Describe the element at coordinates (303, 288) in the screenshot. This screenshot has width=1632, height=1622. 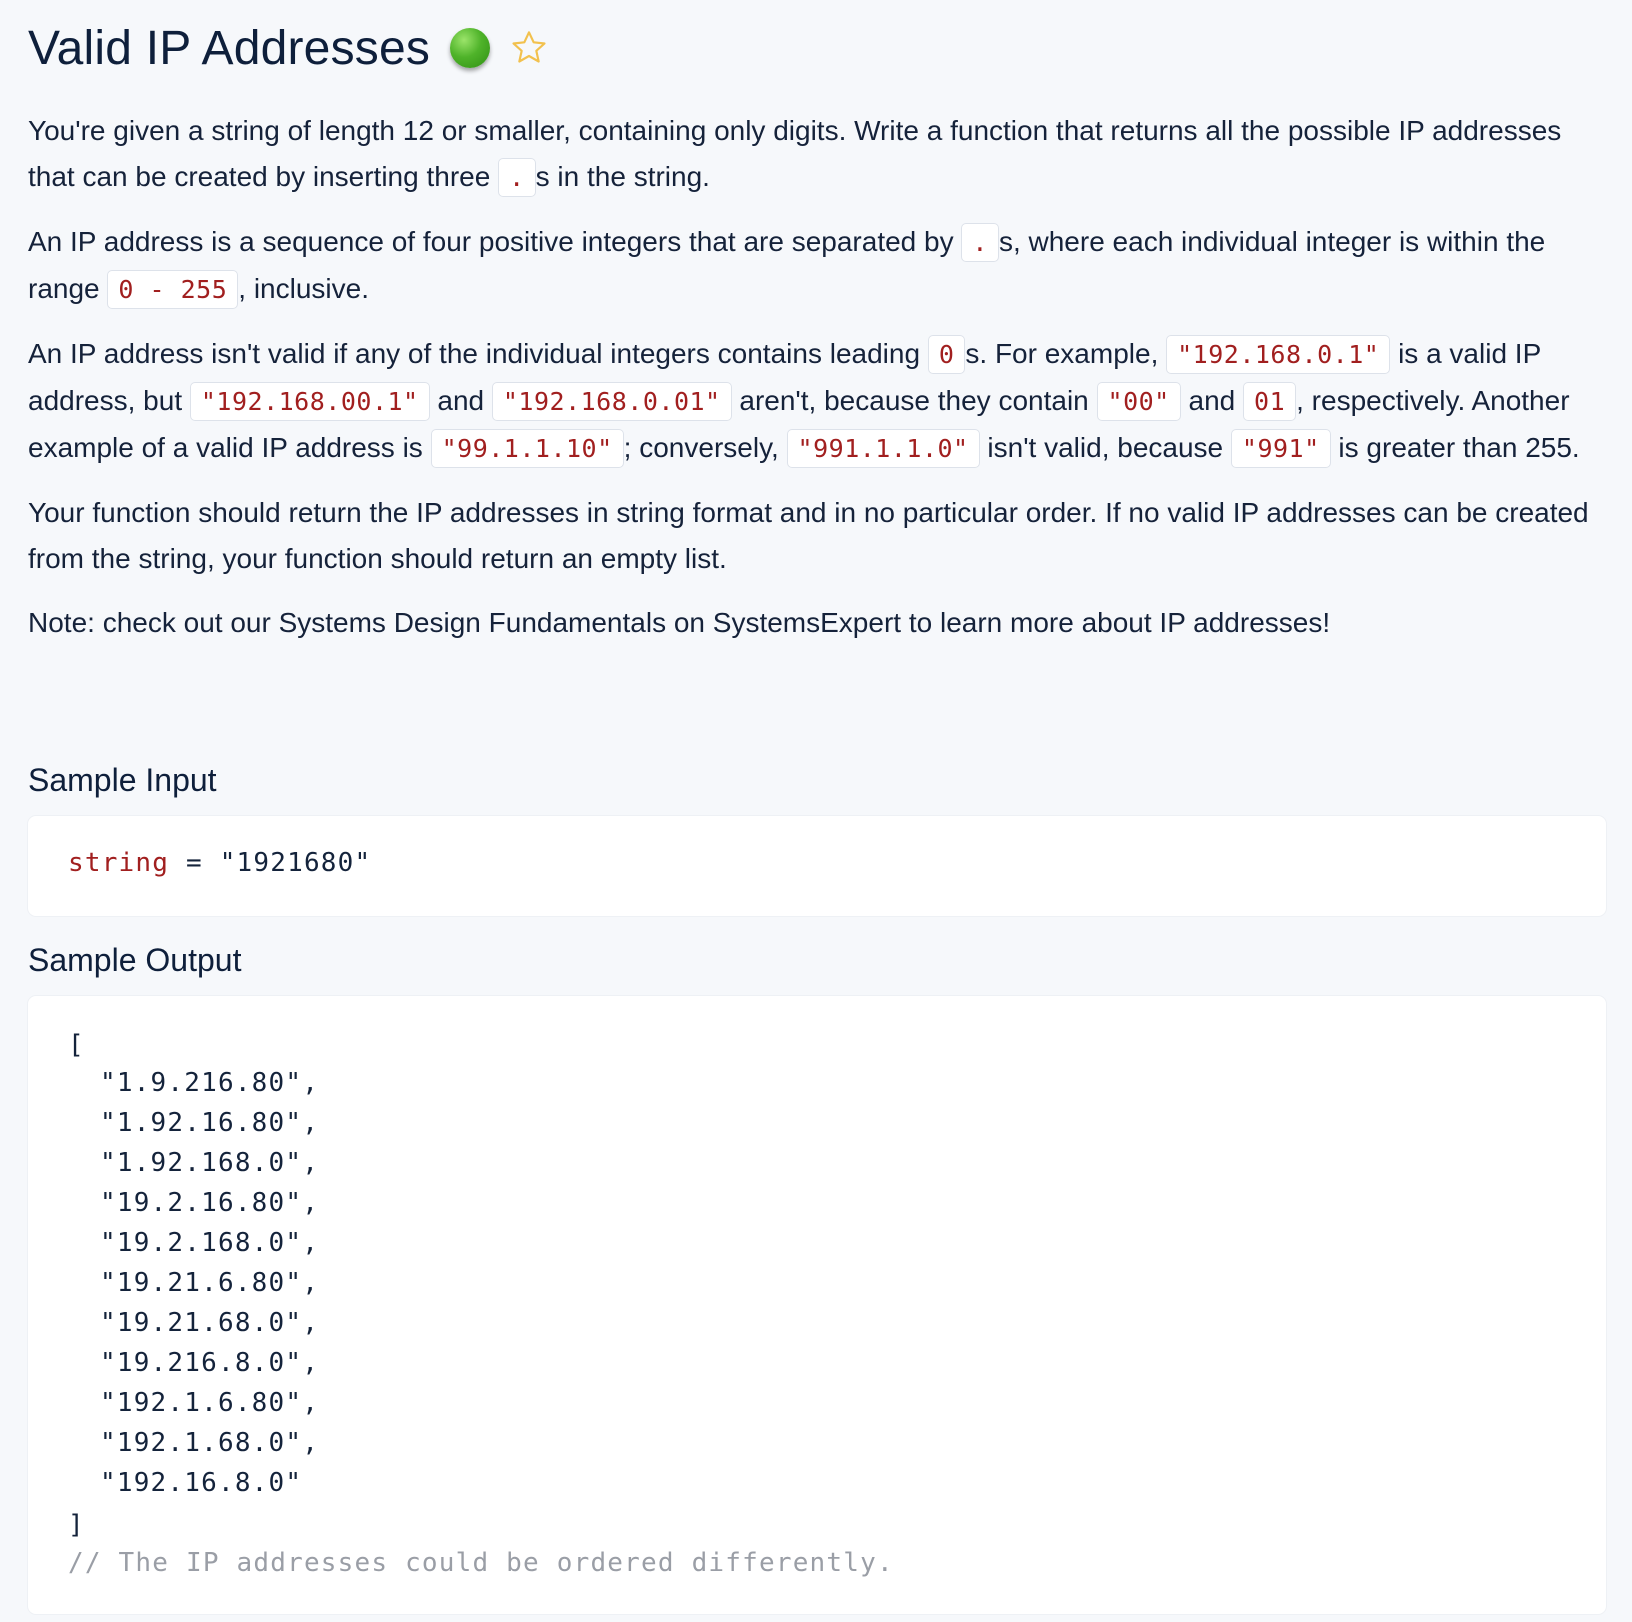
I see `text: , inclusive.` at that location.